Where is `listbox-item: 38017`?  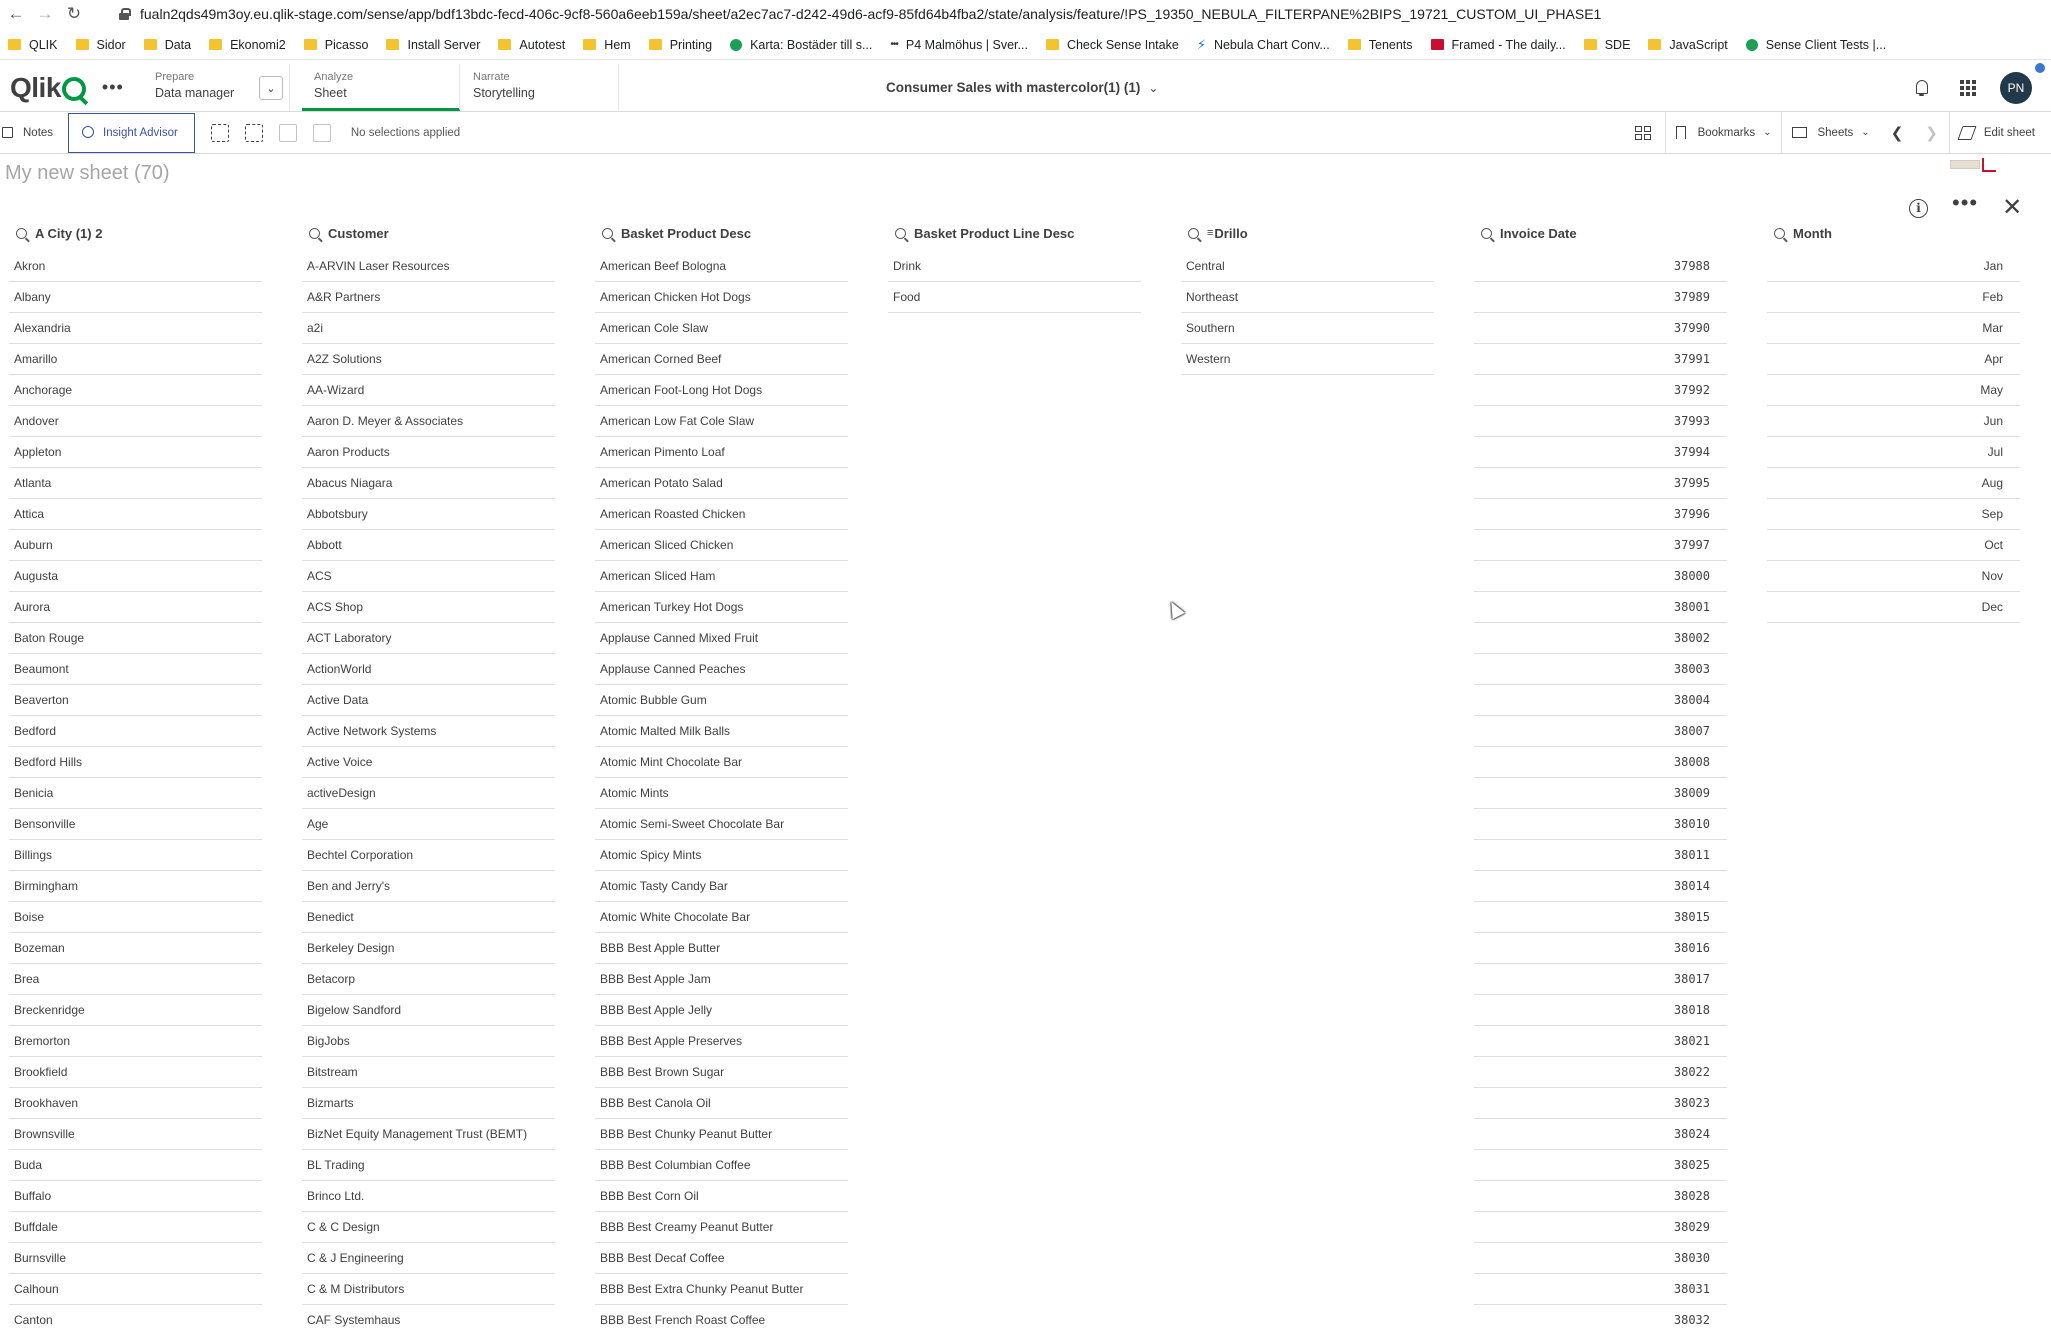 listbox-item: 38017 is located at coordinates (1600, 979).